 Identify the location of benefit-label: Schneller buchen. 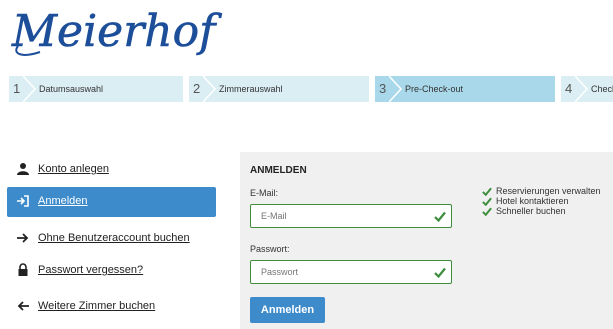
(531, 211).